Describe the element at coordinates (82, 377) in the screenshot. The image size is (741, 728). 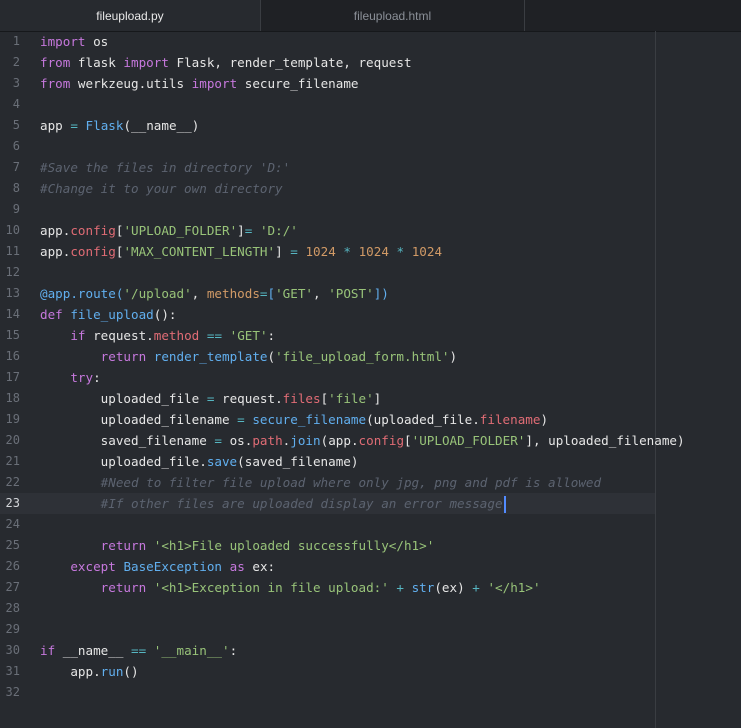
I see `code-token: try` at that location.